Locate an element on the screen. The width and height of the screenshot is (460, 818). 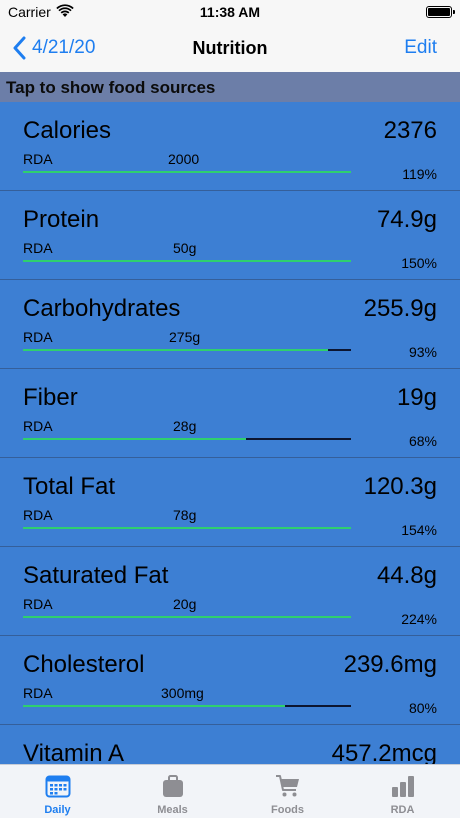
edit-button: Edit is located at coordinates (420, 48).